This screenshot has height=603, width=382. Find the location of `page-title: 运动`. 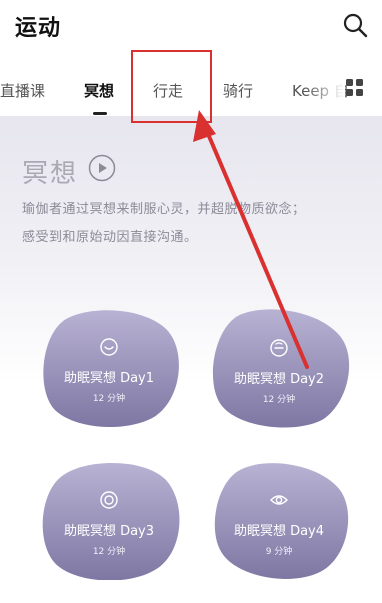

page-title: 运动 is located at coordinates (38, 28).